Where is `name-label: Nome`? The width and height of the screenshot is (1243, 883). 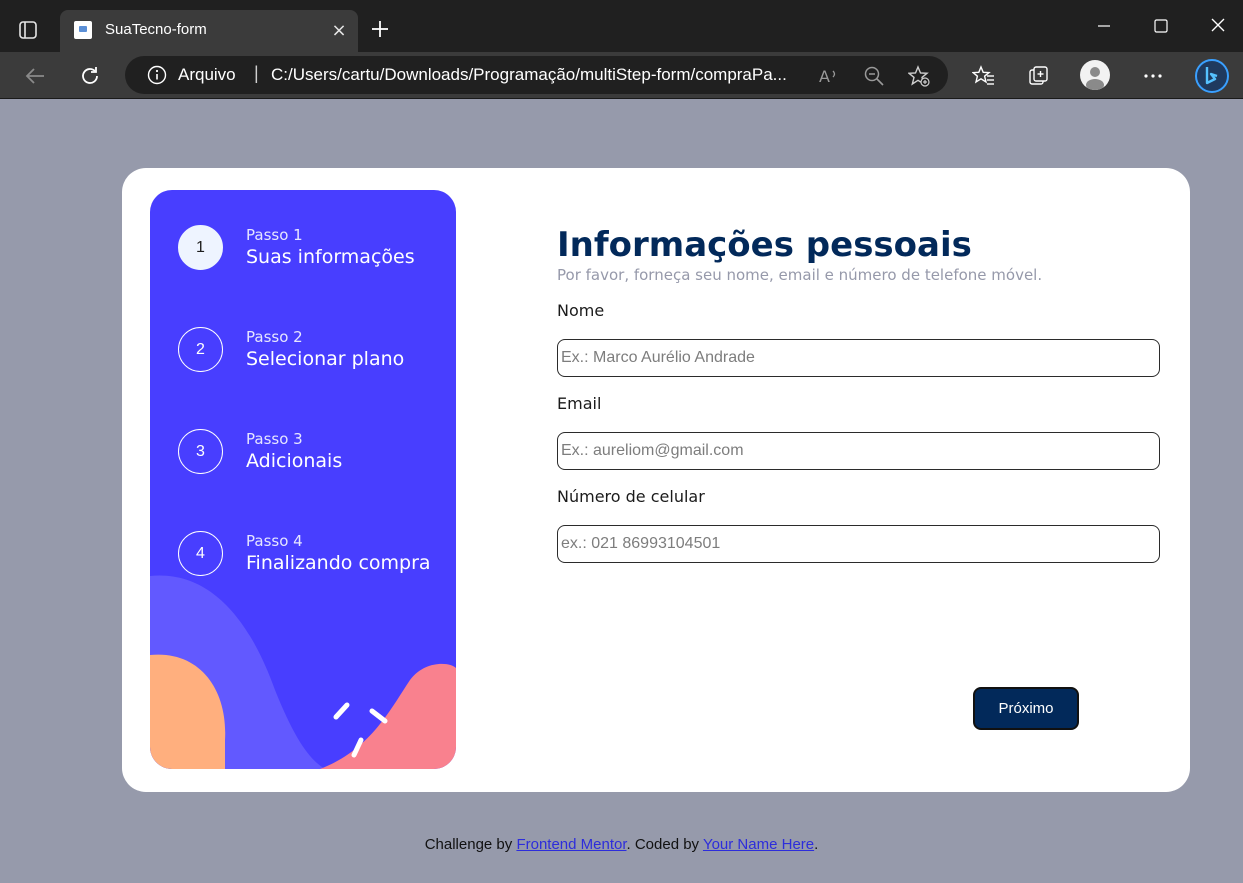 name-label: Nome is located at coordinates (581, 310).